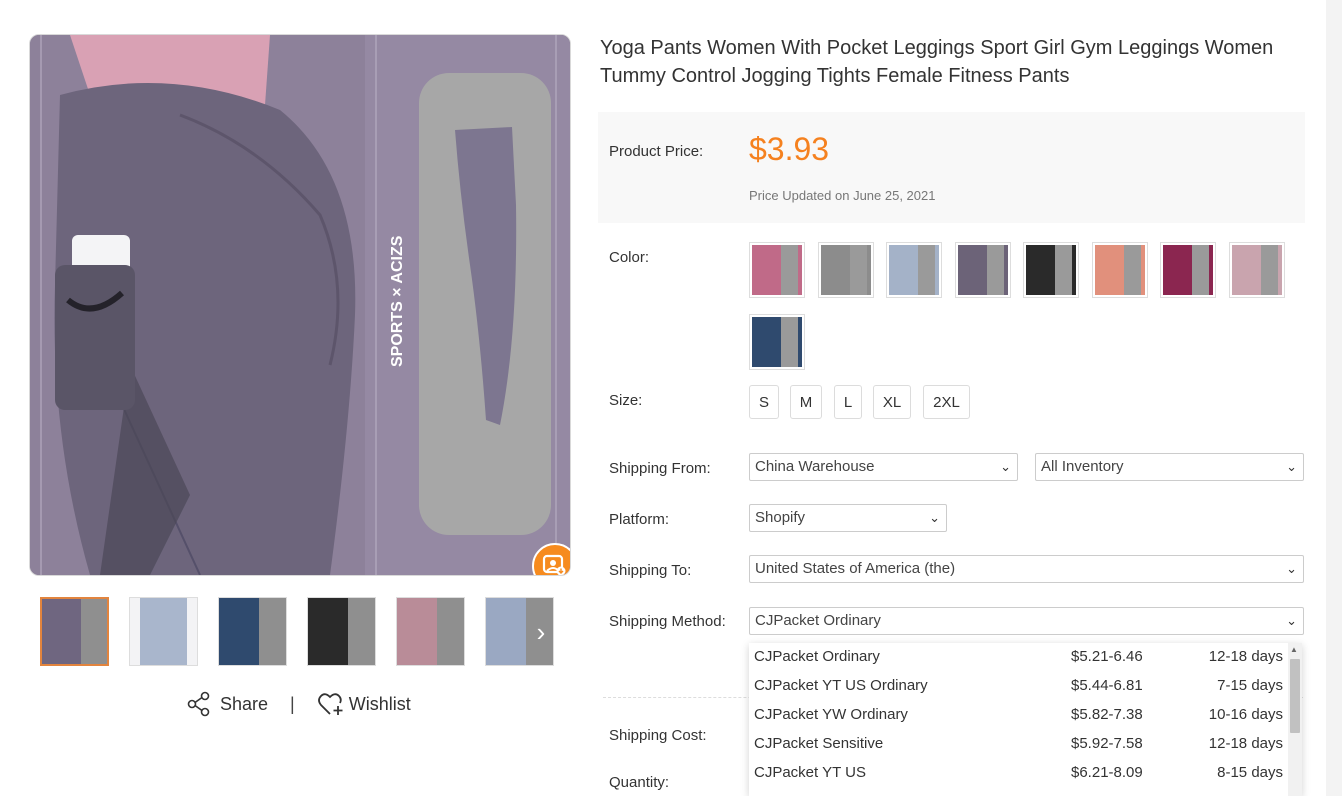 The height and width of the screenshot is (796, 1342). Describe the element at coordinates (1245, 714) in the screenshot. I see `shipping-option-days: 10-16 days` at that location.